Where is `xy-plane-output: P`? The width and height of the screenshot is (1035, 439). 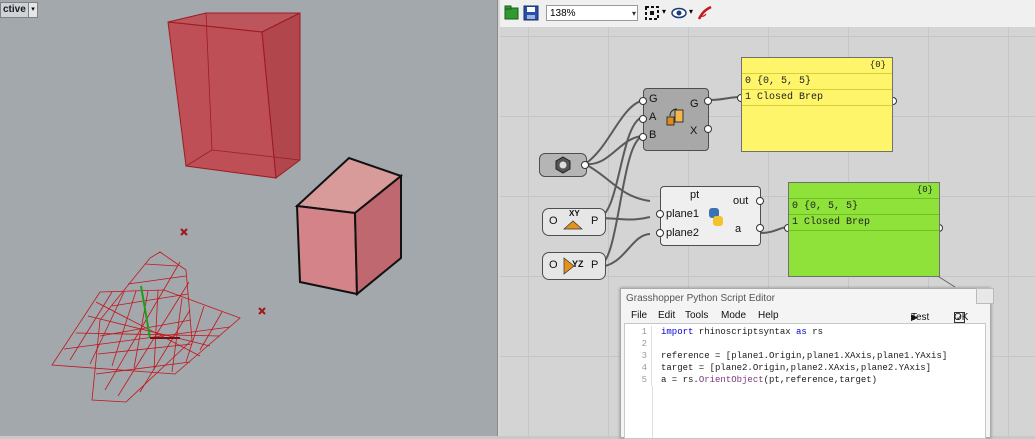 xy-plane-output: P is located at coordinates (594, 221).